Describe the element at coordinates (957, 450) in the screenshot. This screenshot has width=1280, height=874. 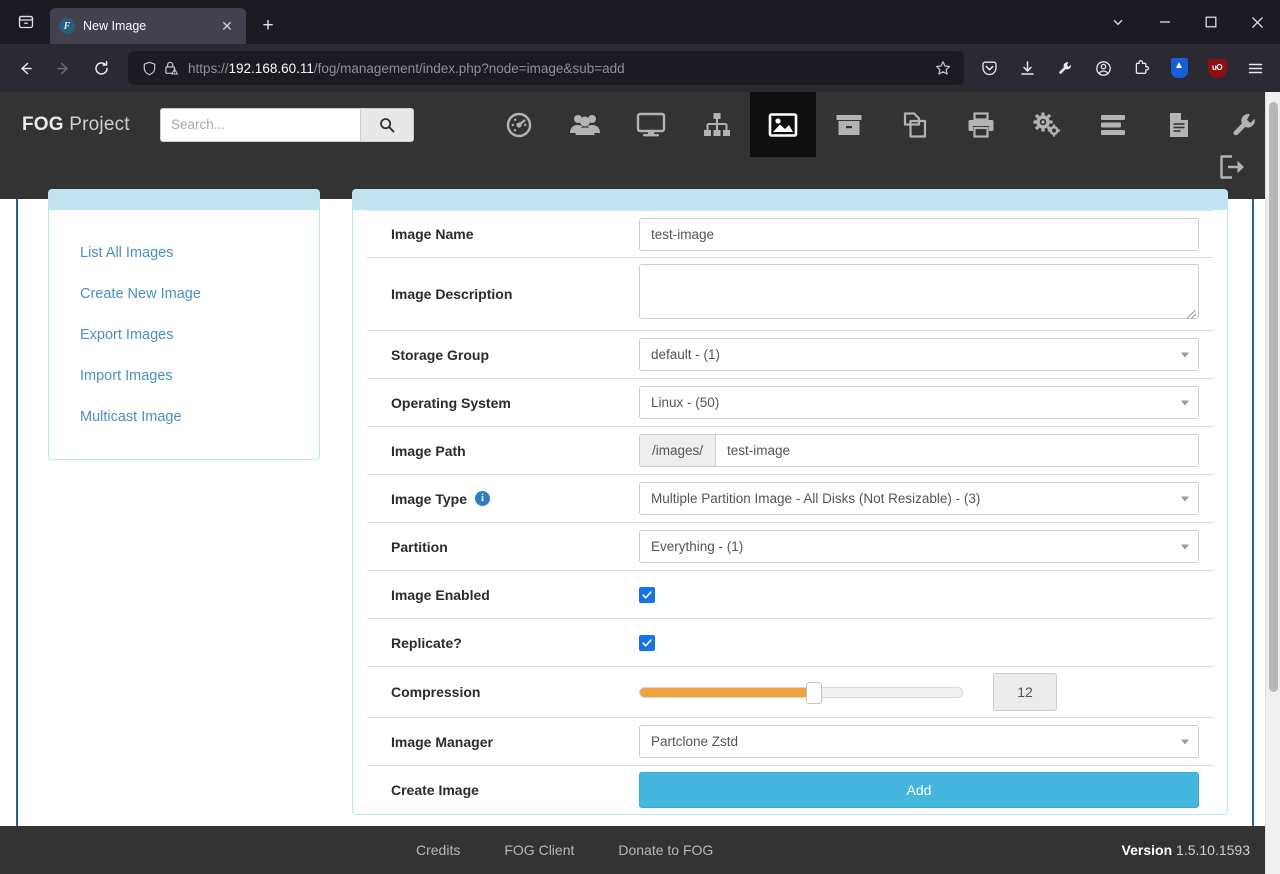
I see `image-path-input` at that location.